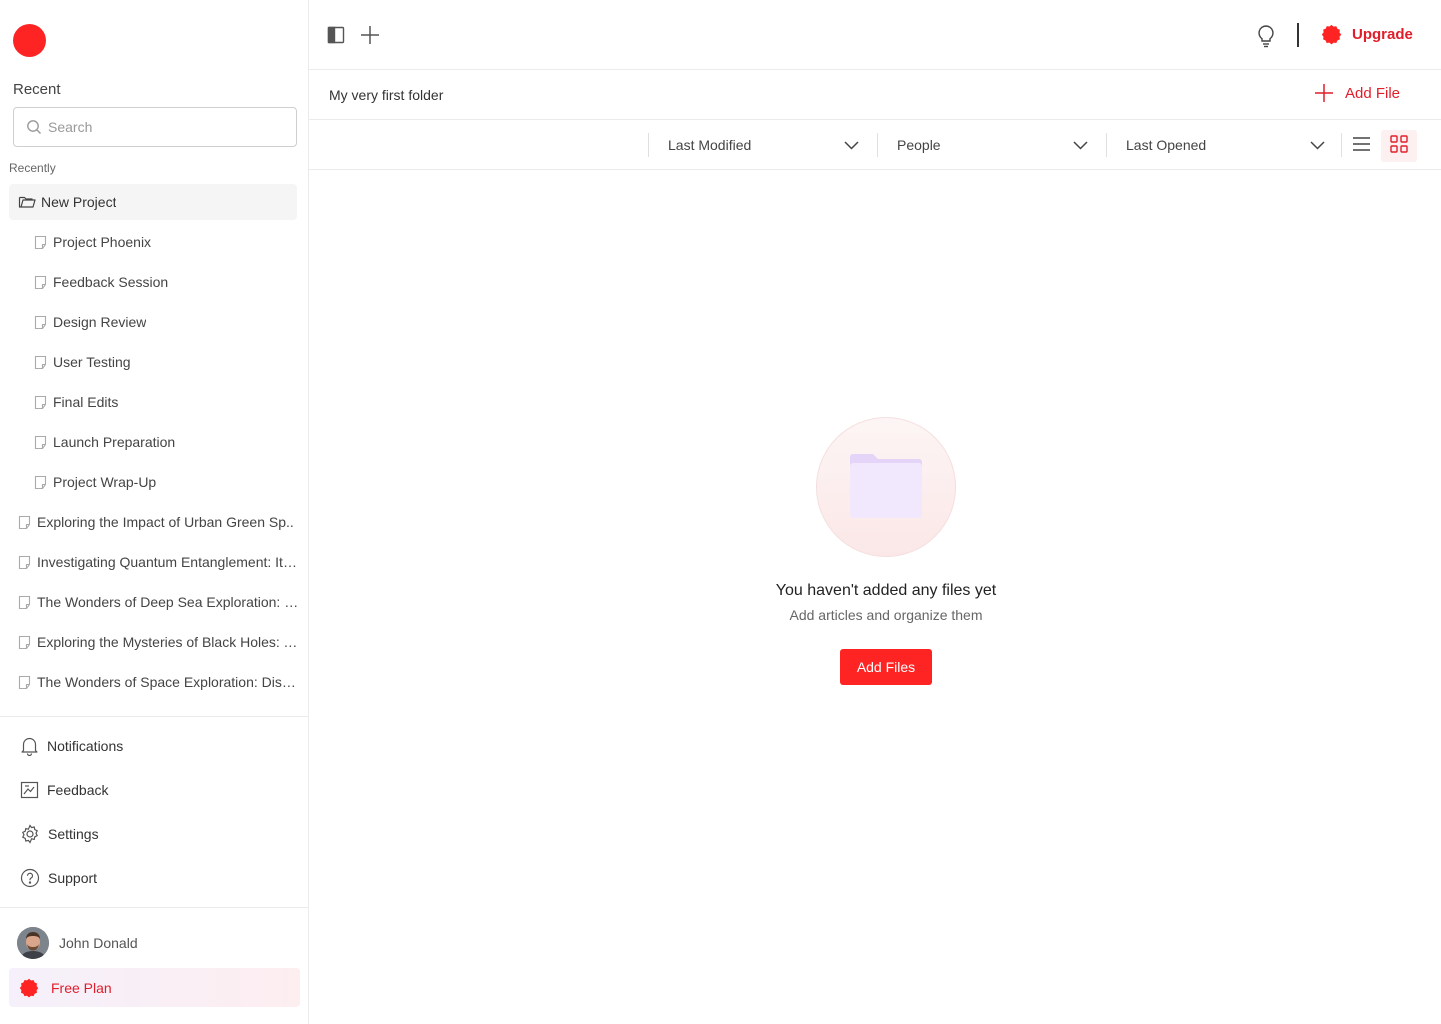 The image size is (1441, 1024). Describe the element at coordinates (1341, 145) in the screenshot. I see `filter-divider` at that location.